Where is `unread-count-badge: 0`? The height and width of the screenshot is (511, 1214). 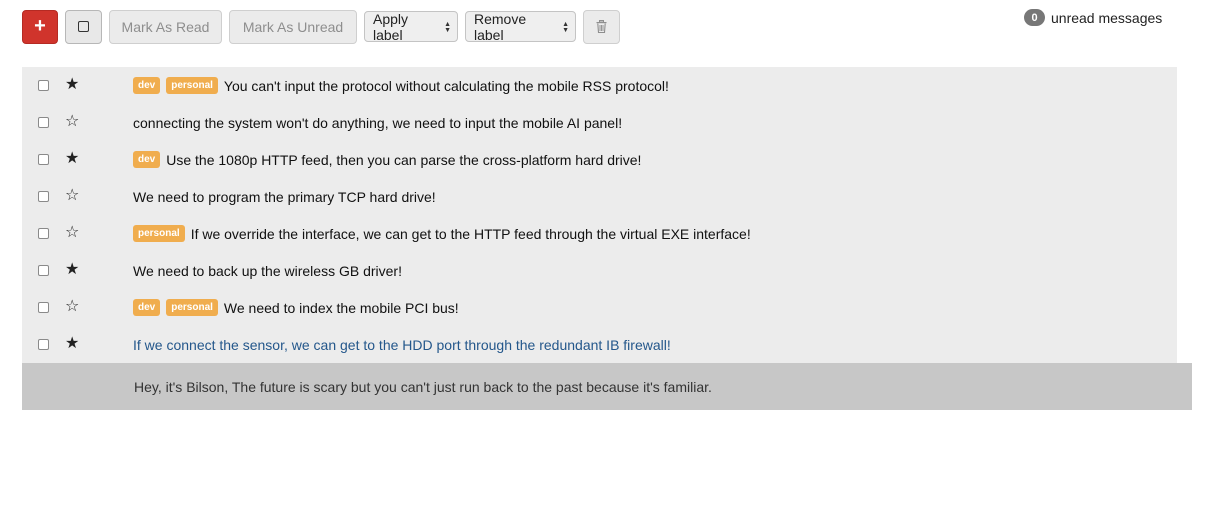 unread-count-badge: 0 is located at coordinates (1034, 17).